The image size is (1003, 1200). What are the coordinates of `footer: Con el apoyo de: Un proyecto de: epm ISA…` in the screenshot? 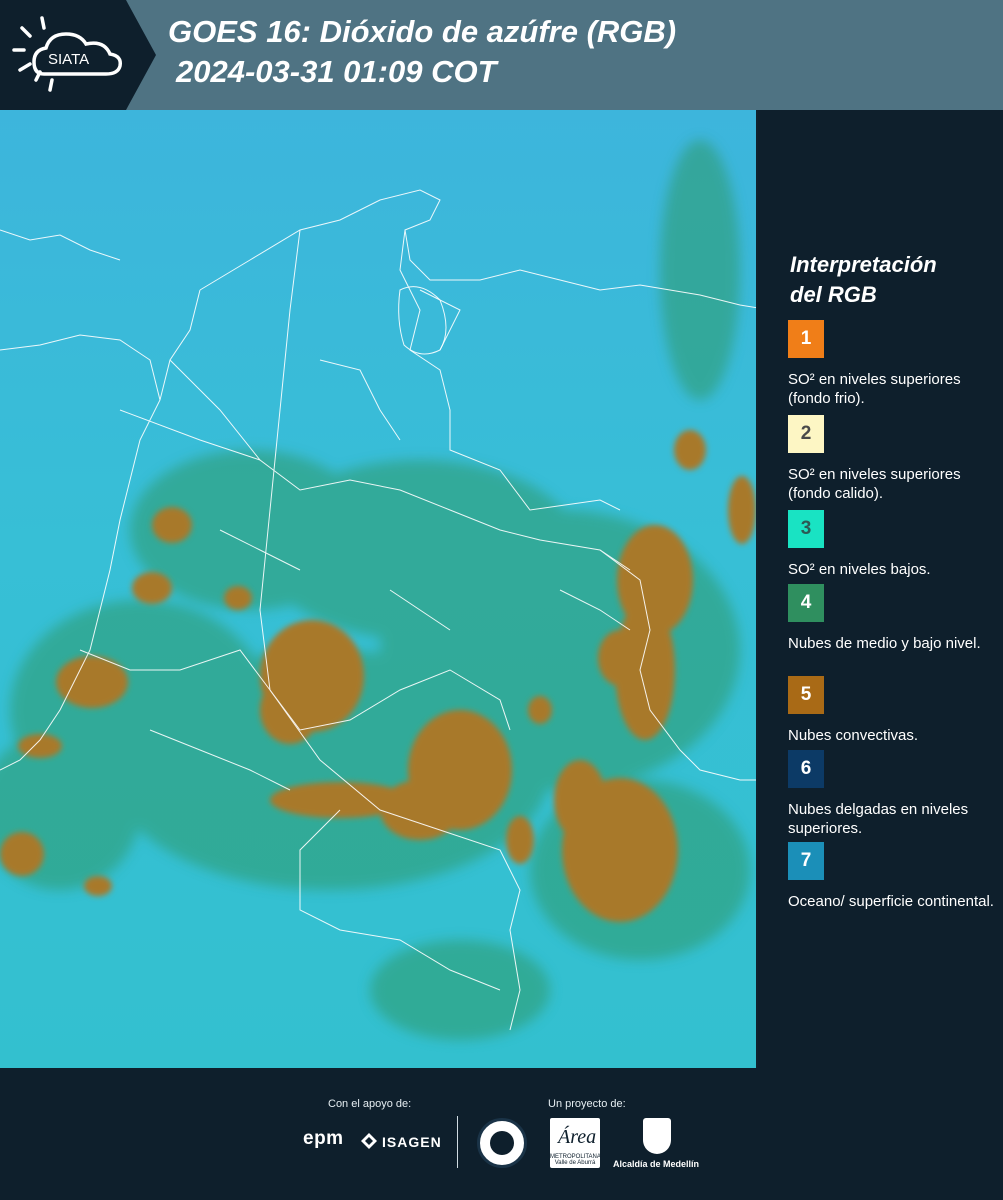 It's located at (501, 1134).